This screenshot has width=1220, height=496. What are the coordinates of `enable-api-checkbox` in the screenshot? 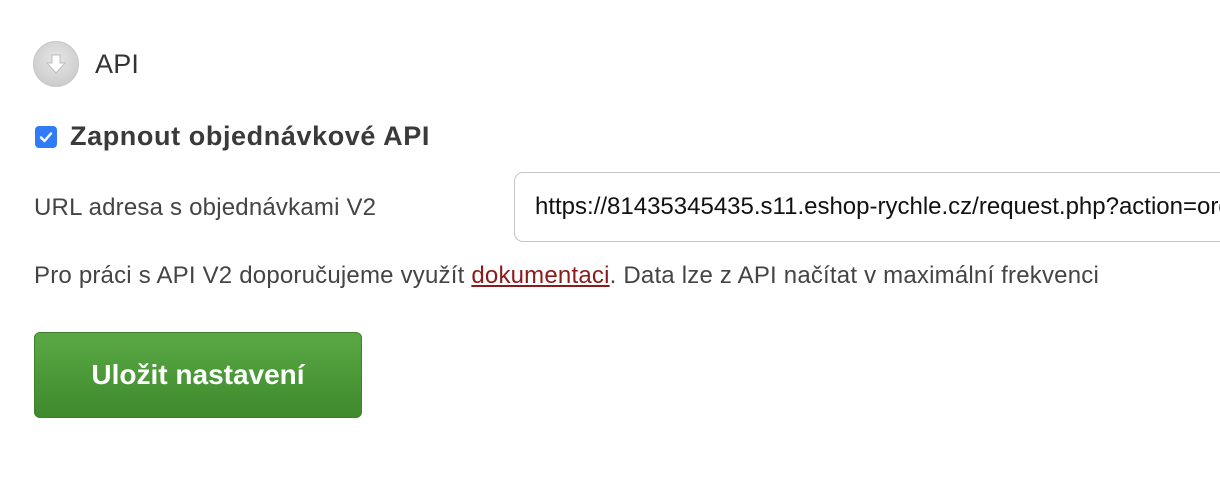 It's located at (46, 136).